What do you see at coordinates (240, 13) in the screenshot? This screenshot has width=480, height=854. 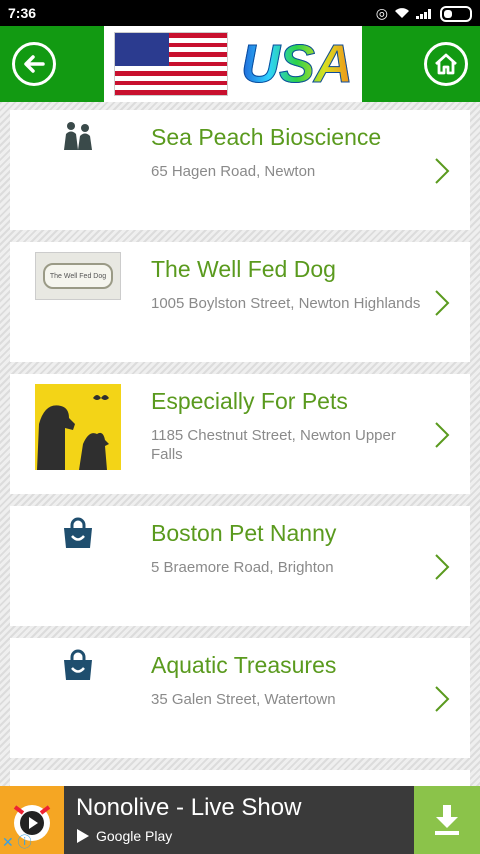 I see `status-bar: 7:36 ◎` at bounding box center [240, 13].